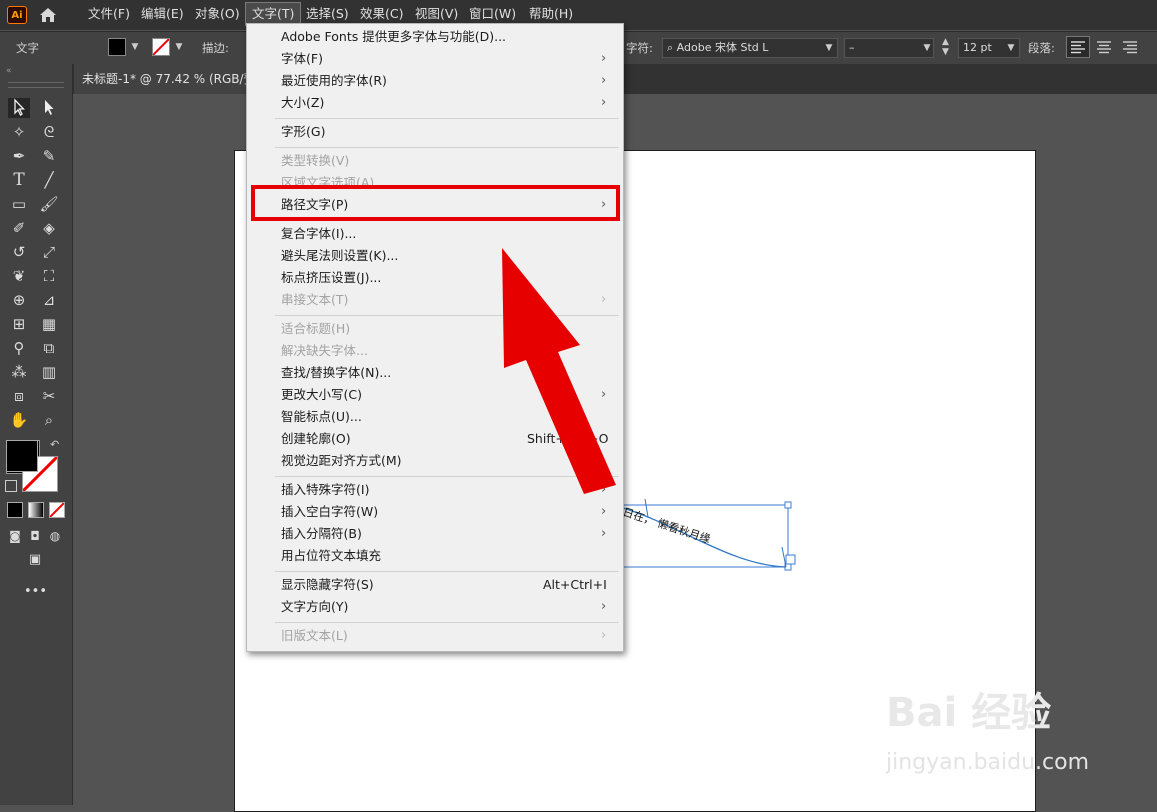 This screenshot has width=1157, height=812. What do you see at coordinates (49, 300) in the screenshot?
I see `perspective-grid-tool-icon: ⊿` at bounding box center [49, 300].